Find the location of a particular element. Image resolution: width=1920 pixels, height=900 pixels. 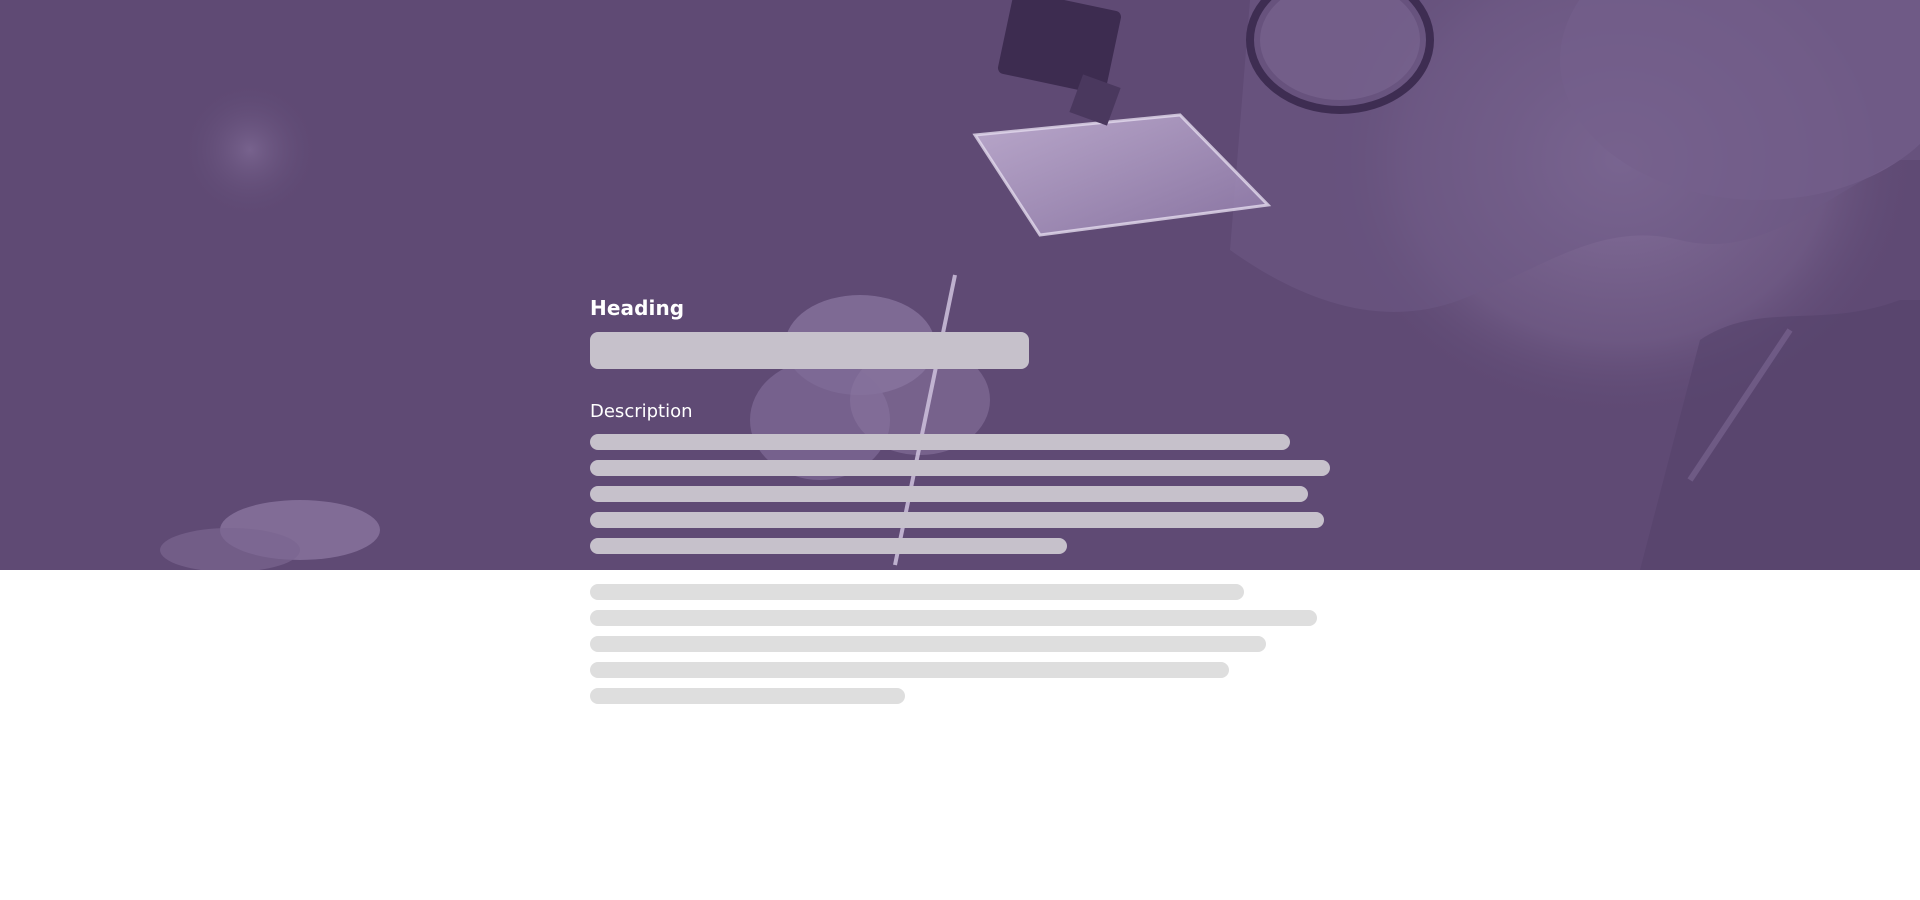

heading-placeholder is located at coordinates (809, 350).